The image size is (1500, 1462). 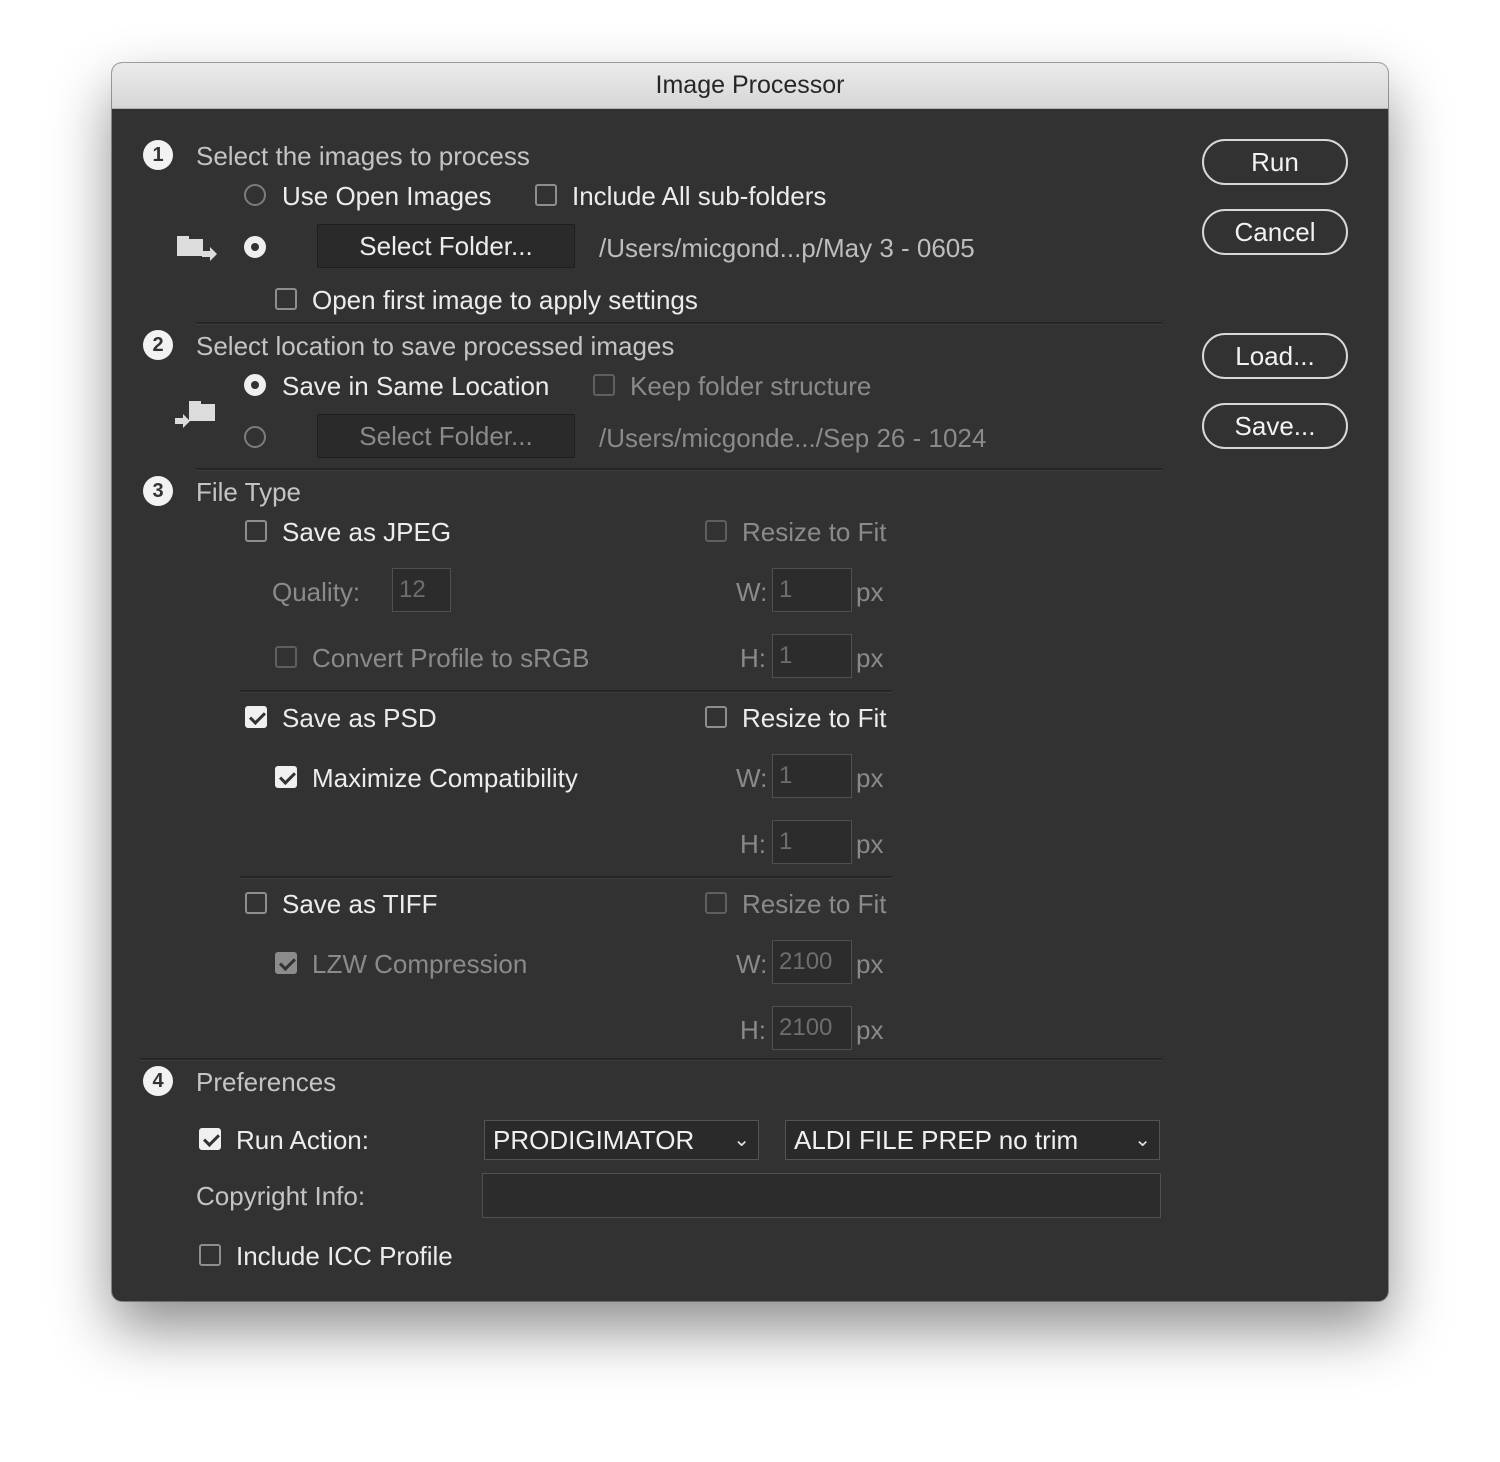 I want to click on jpeg-resize-label: Resize to Fit, so click(x=814, y=532).